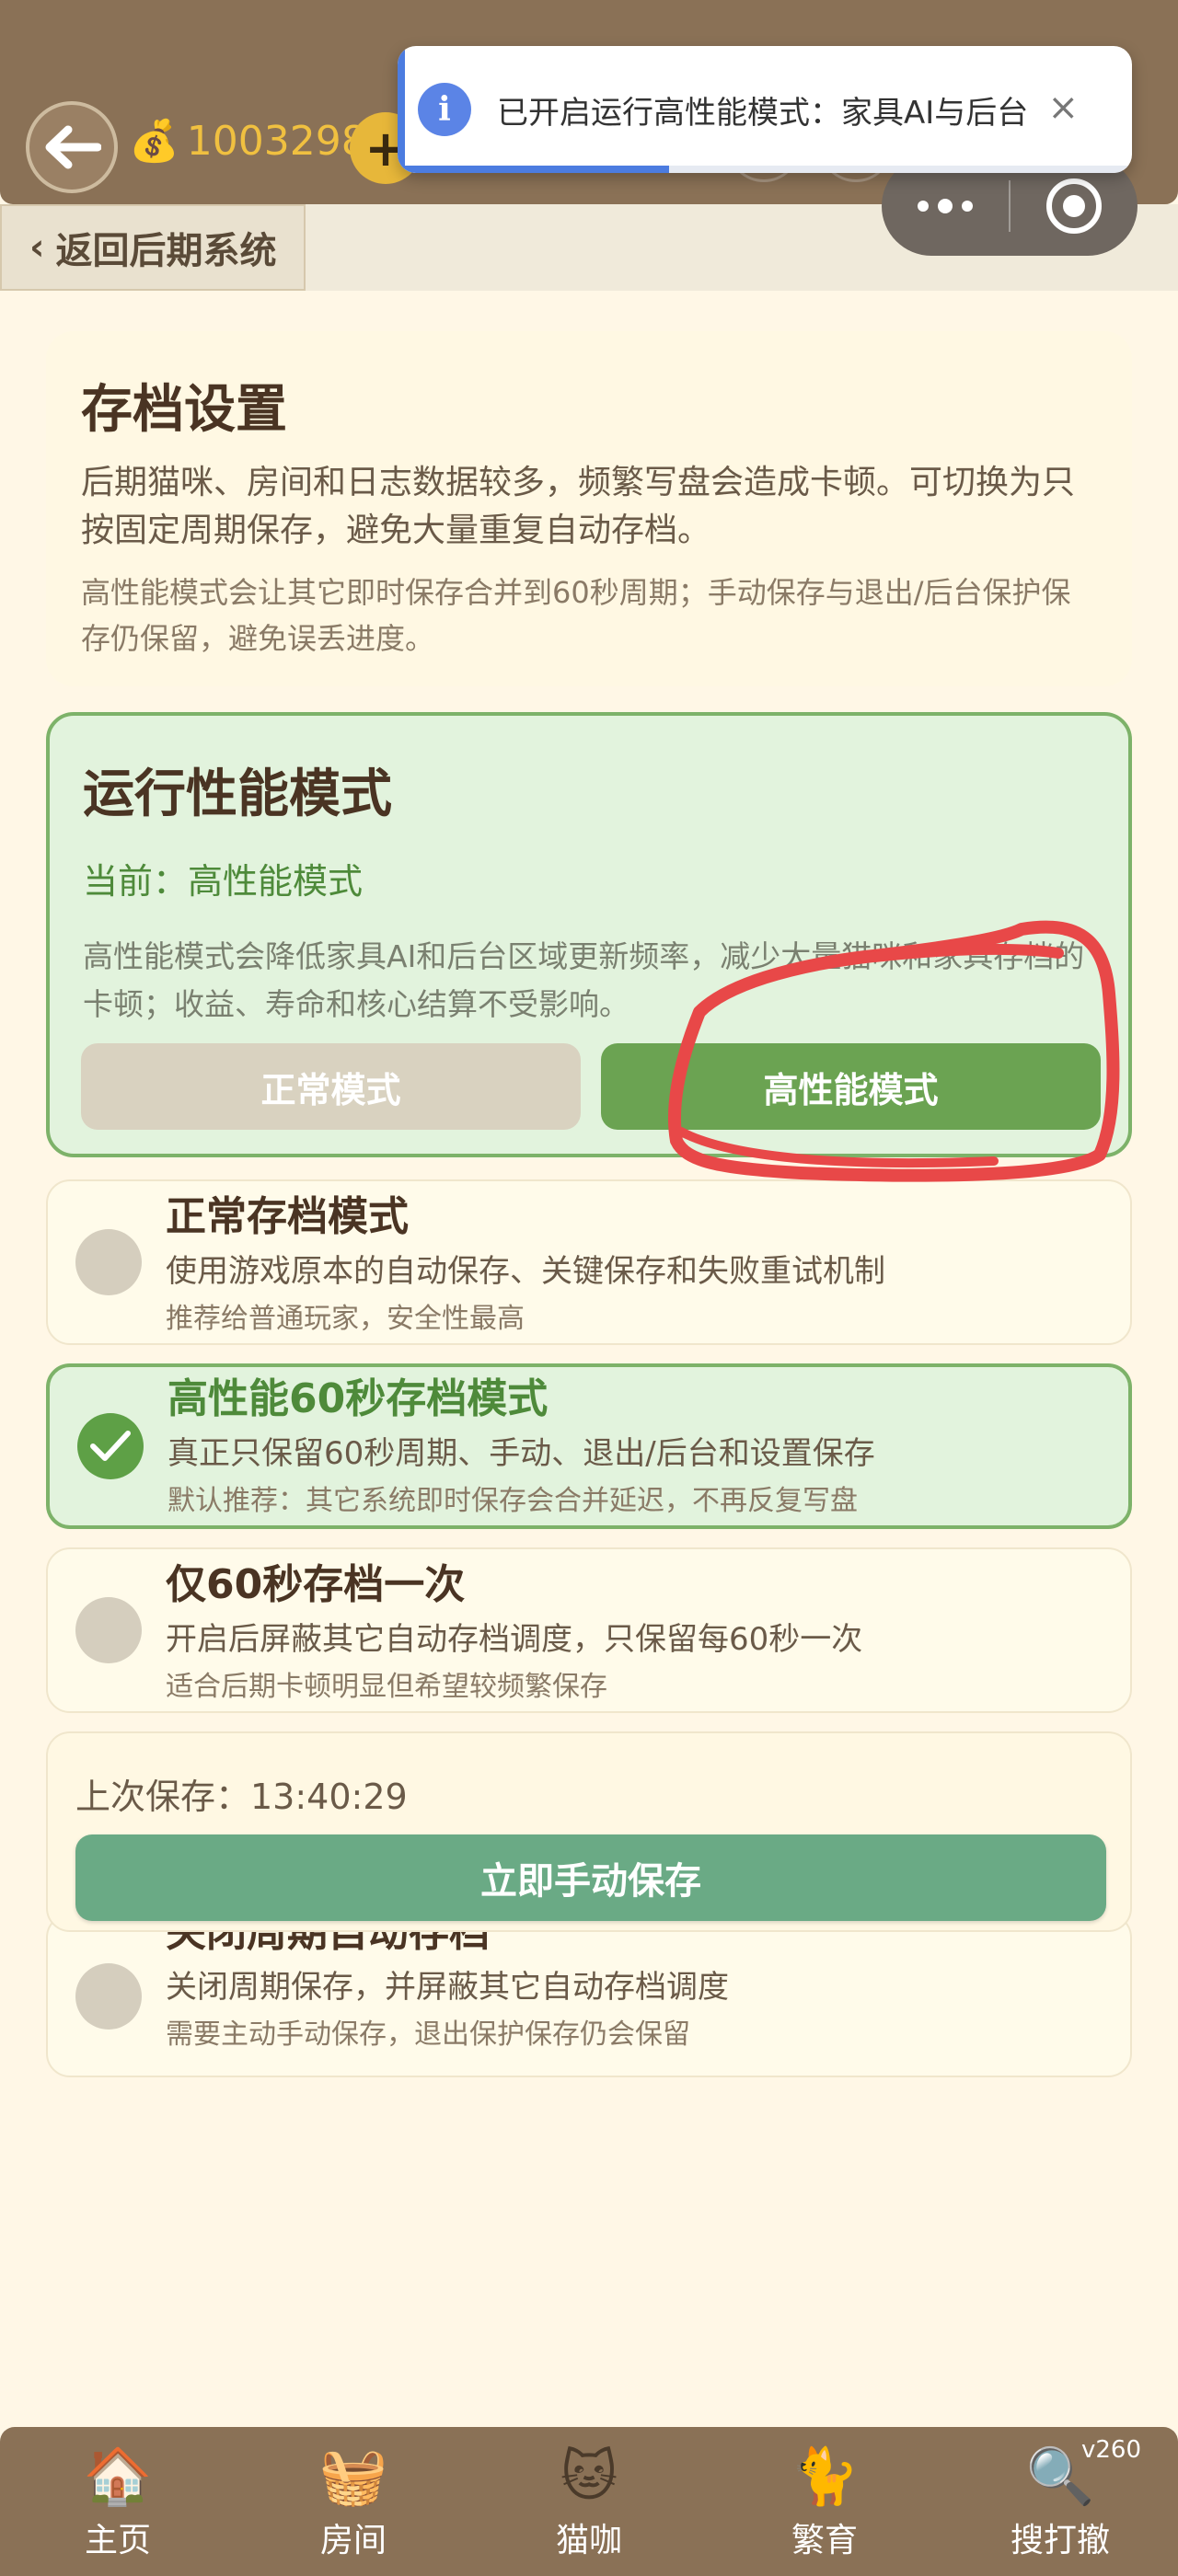  What do you see at coordinates (514, 1639) in the screenshot?
I see `option-description: 开启后屏蔽其它自动存档调度，只保留每60秒一次` at bounding box center [514, 1639].